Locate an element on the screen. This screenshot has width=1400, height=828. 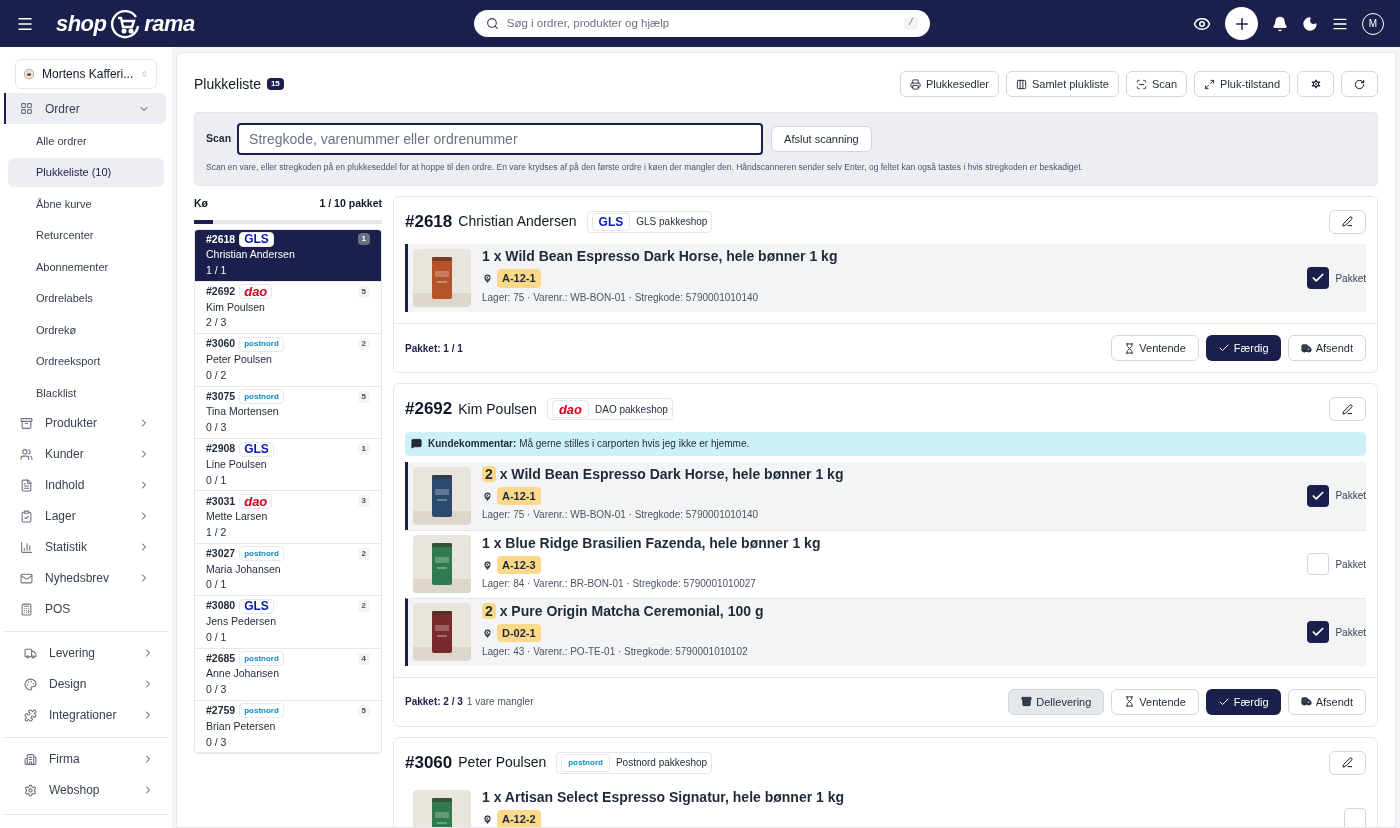
item-count: 5 is located at coordinates (363, 710).